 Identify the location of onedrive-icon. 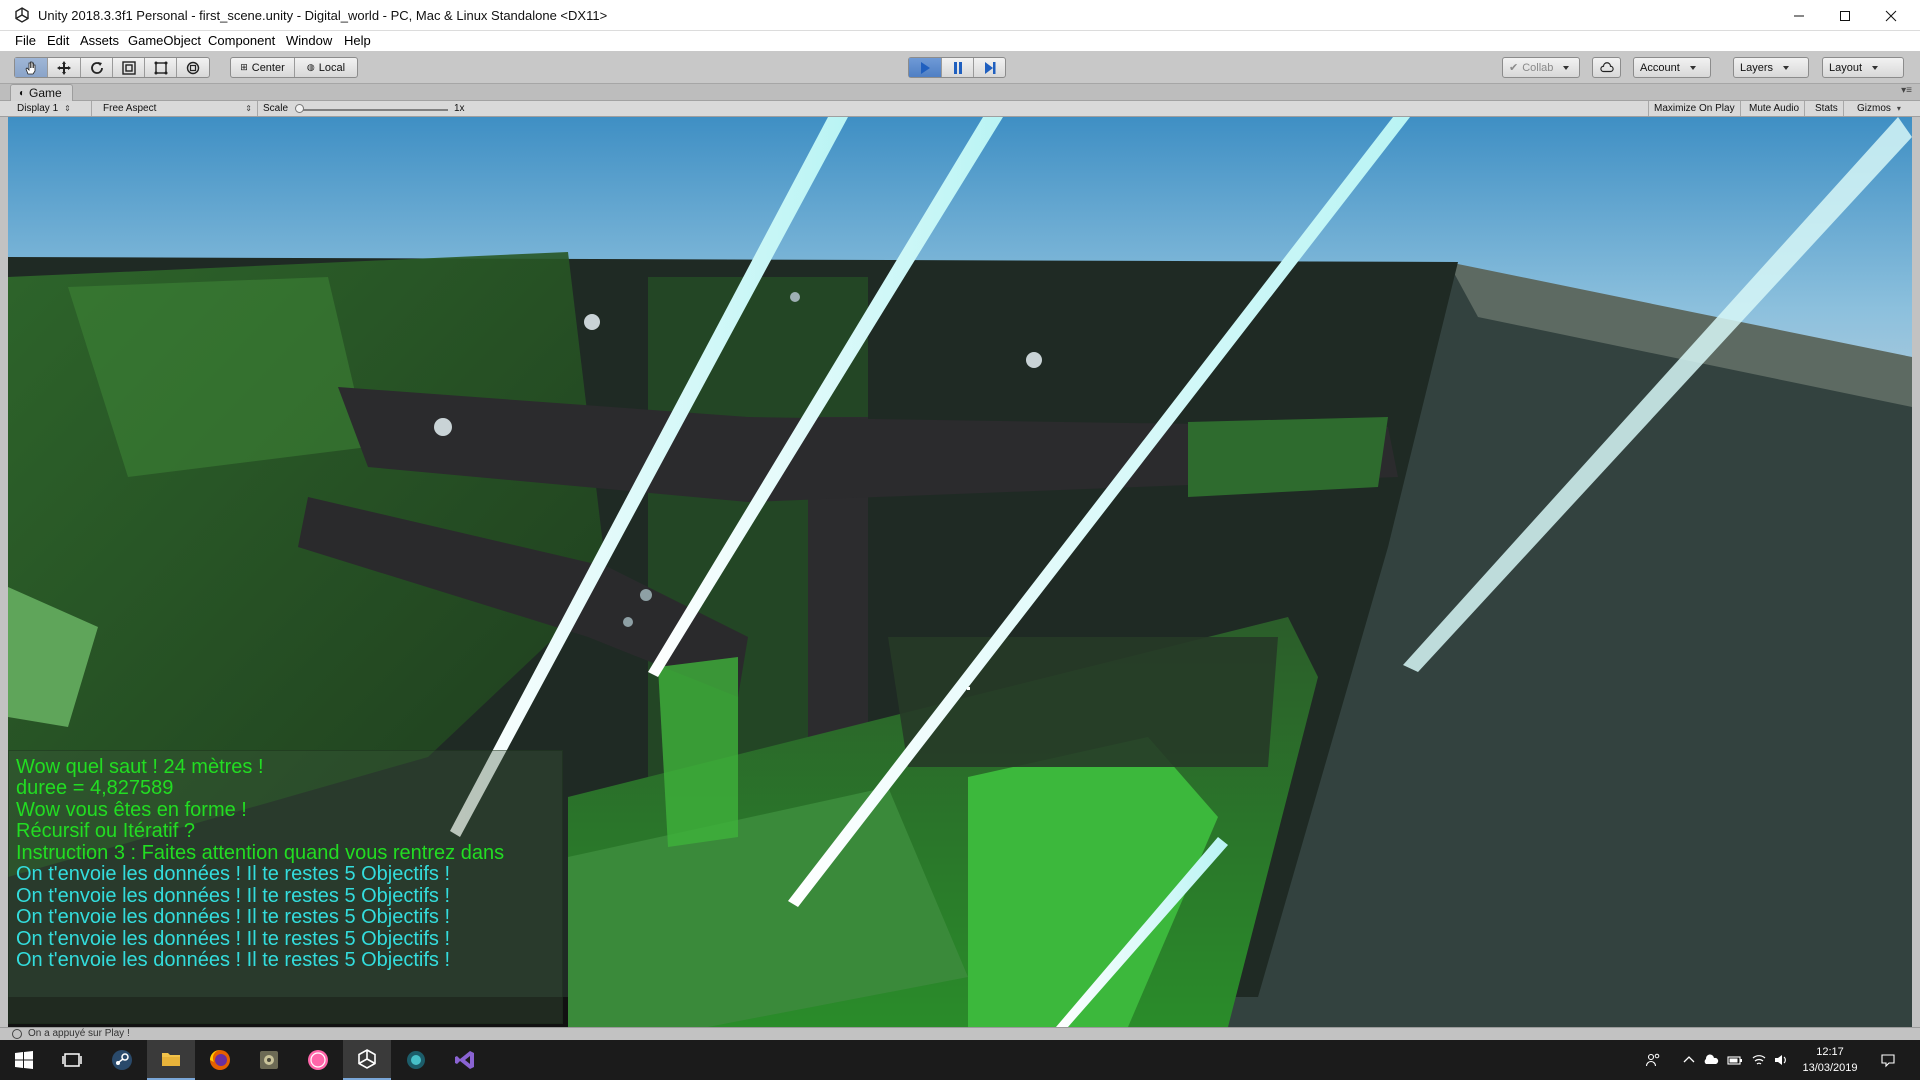
(1711, 1060).